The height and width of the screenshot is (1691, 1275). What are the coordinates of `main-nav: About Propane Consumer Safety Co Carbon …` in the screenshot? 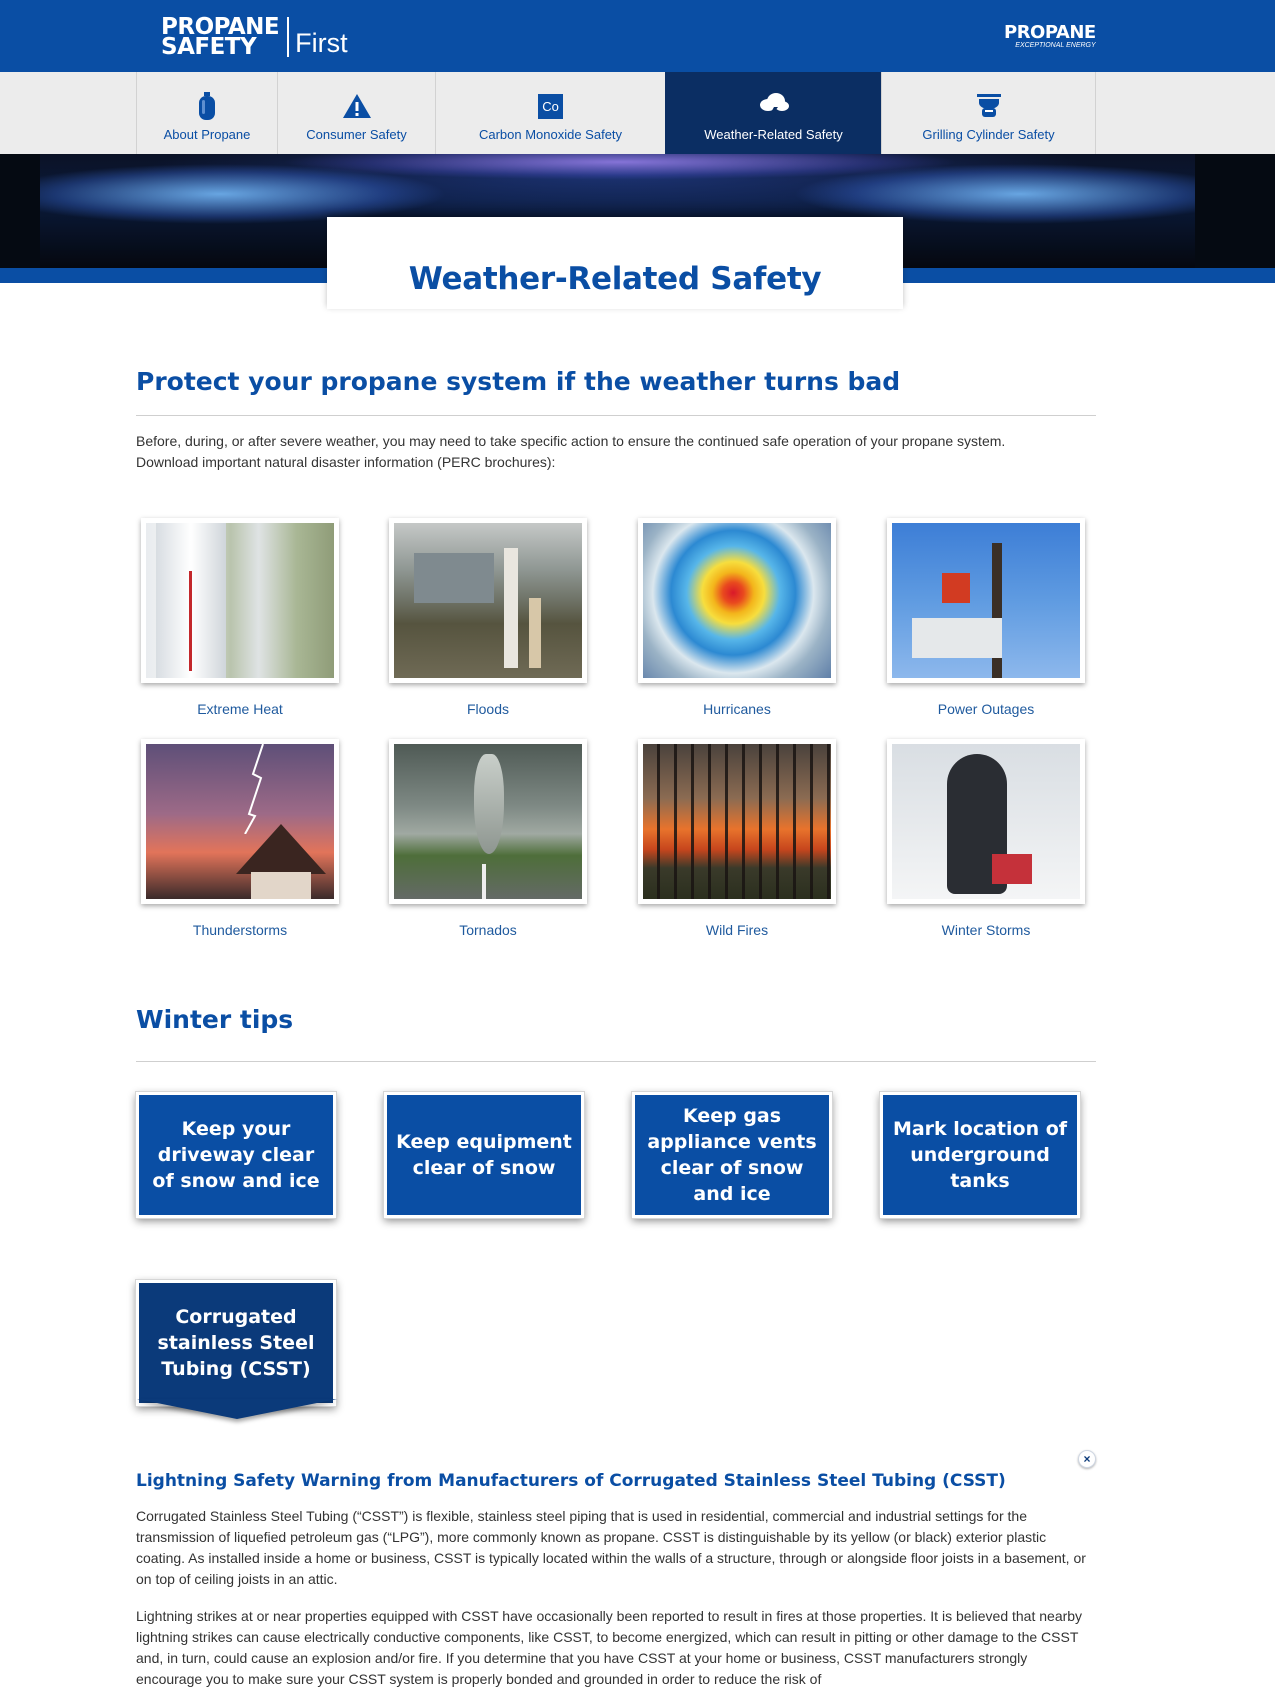 It's located at (637, 113).